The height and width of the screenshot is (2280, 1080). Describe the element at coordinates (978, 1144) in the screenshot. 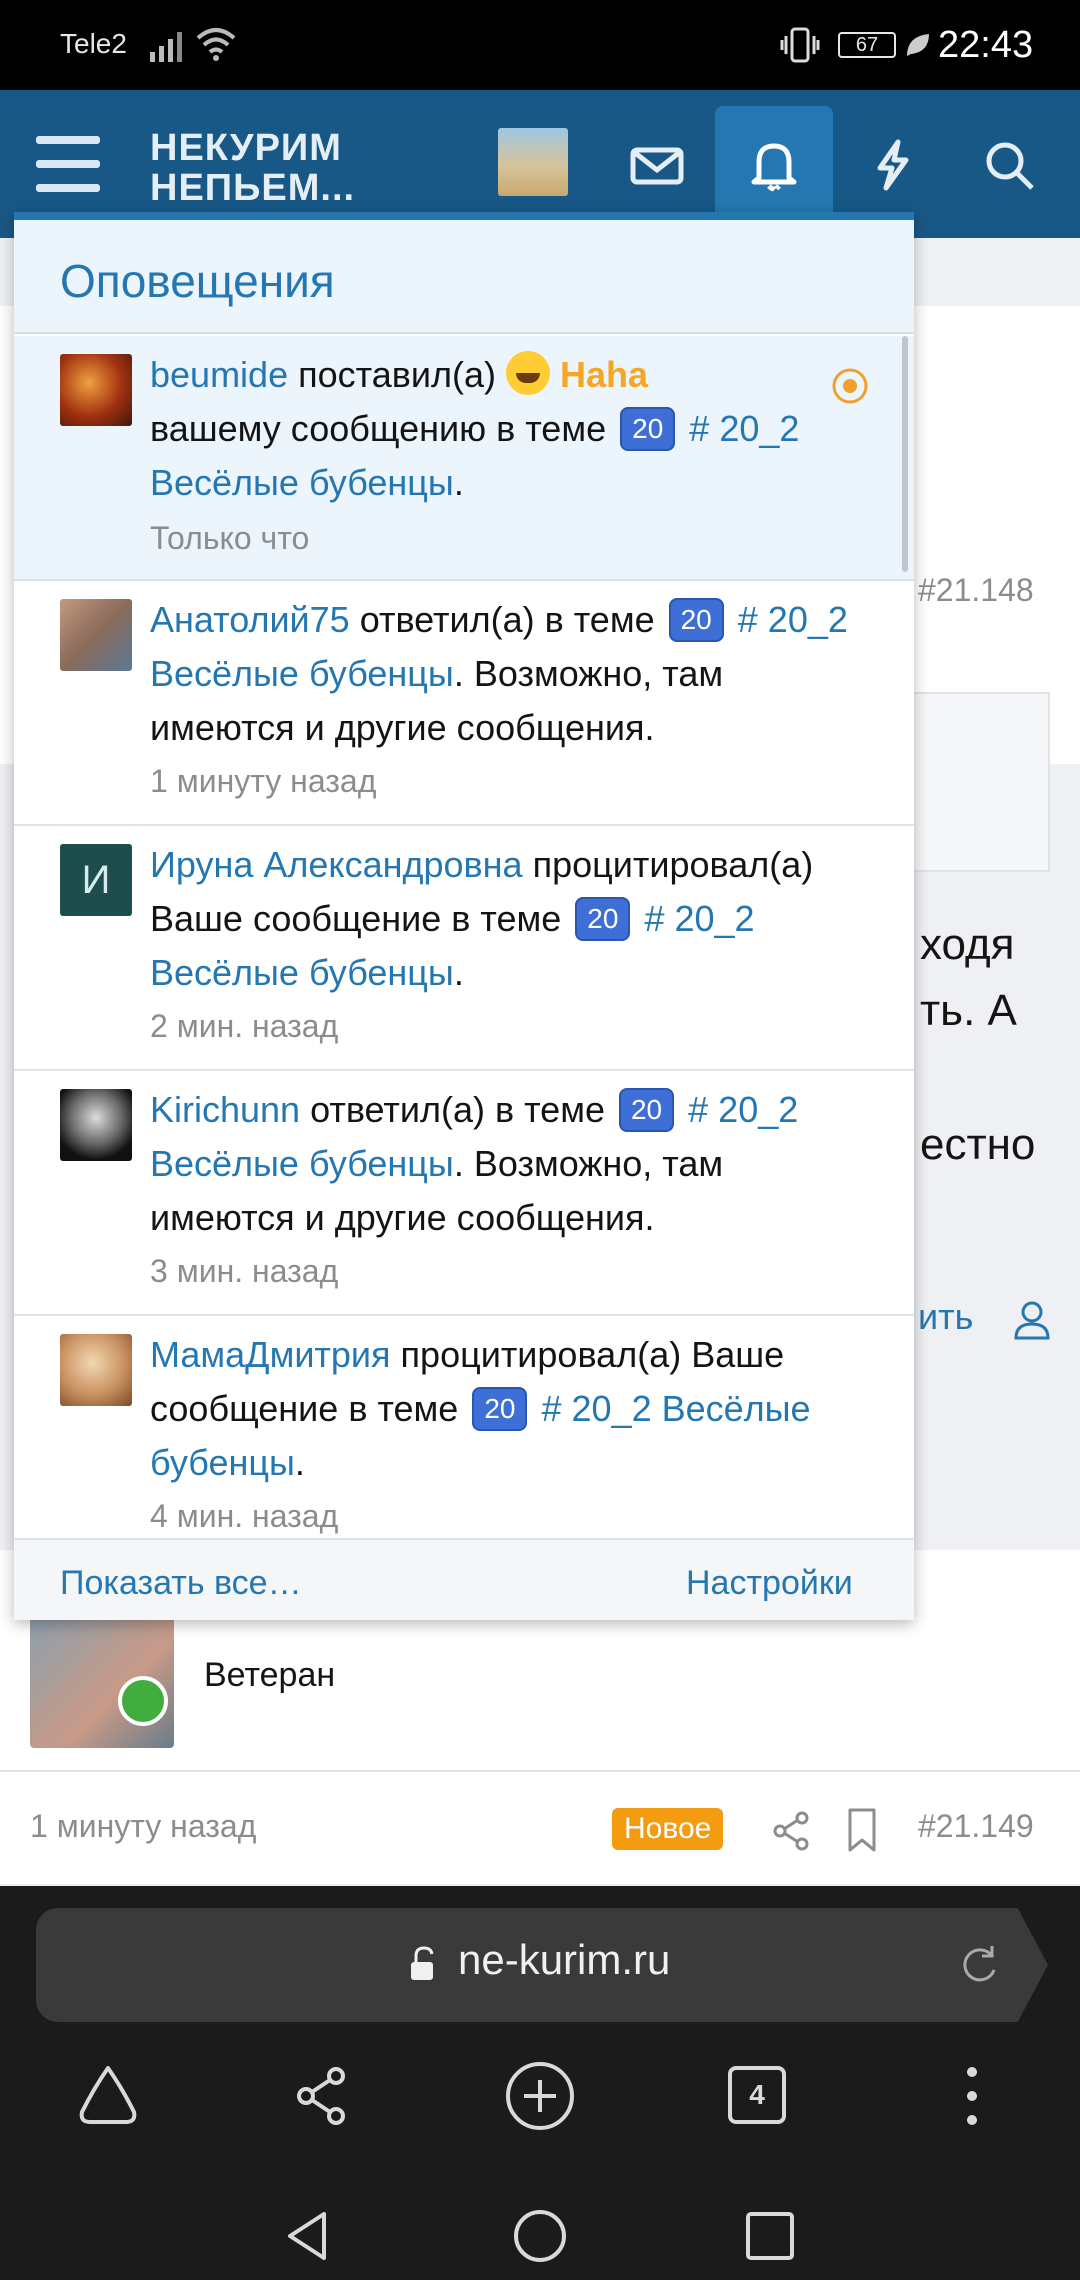

I see `post-text-fragment: естно` at that location.